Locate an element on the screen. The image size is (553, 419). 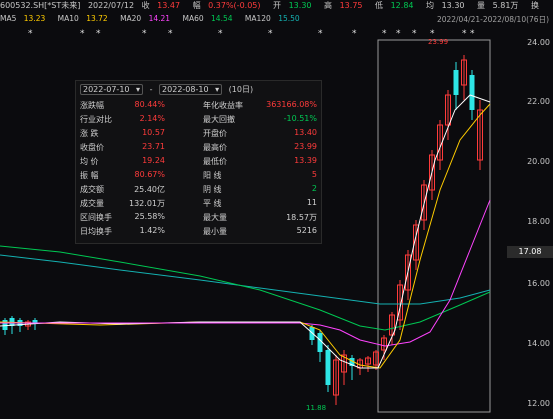
y-tick-16: 16.00 is located at coordinates (538, 283).